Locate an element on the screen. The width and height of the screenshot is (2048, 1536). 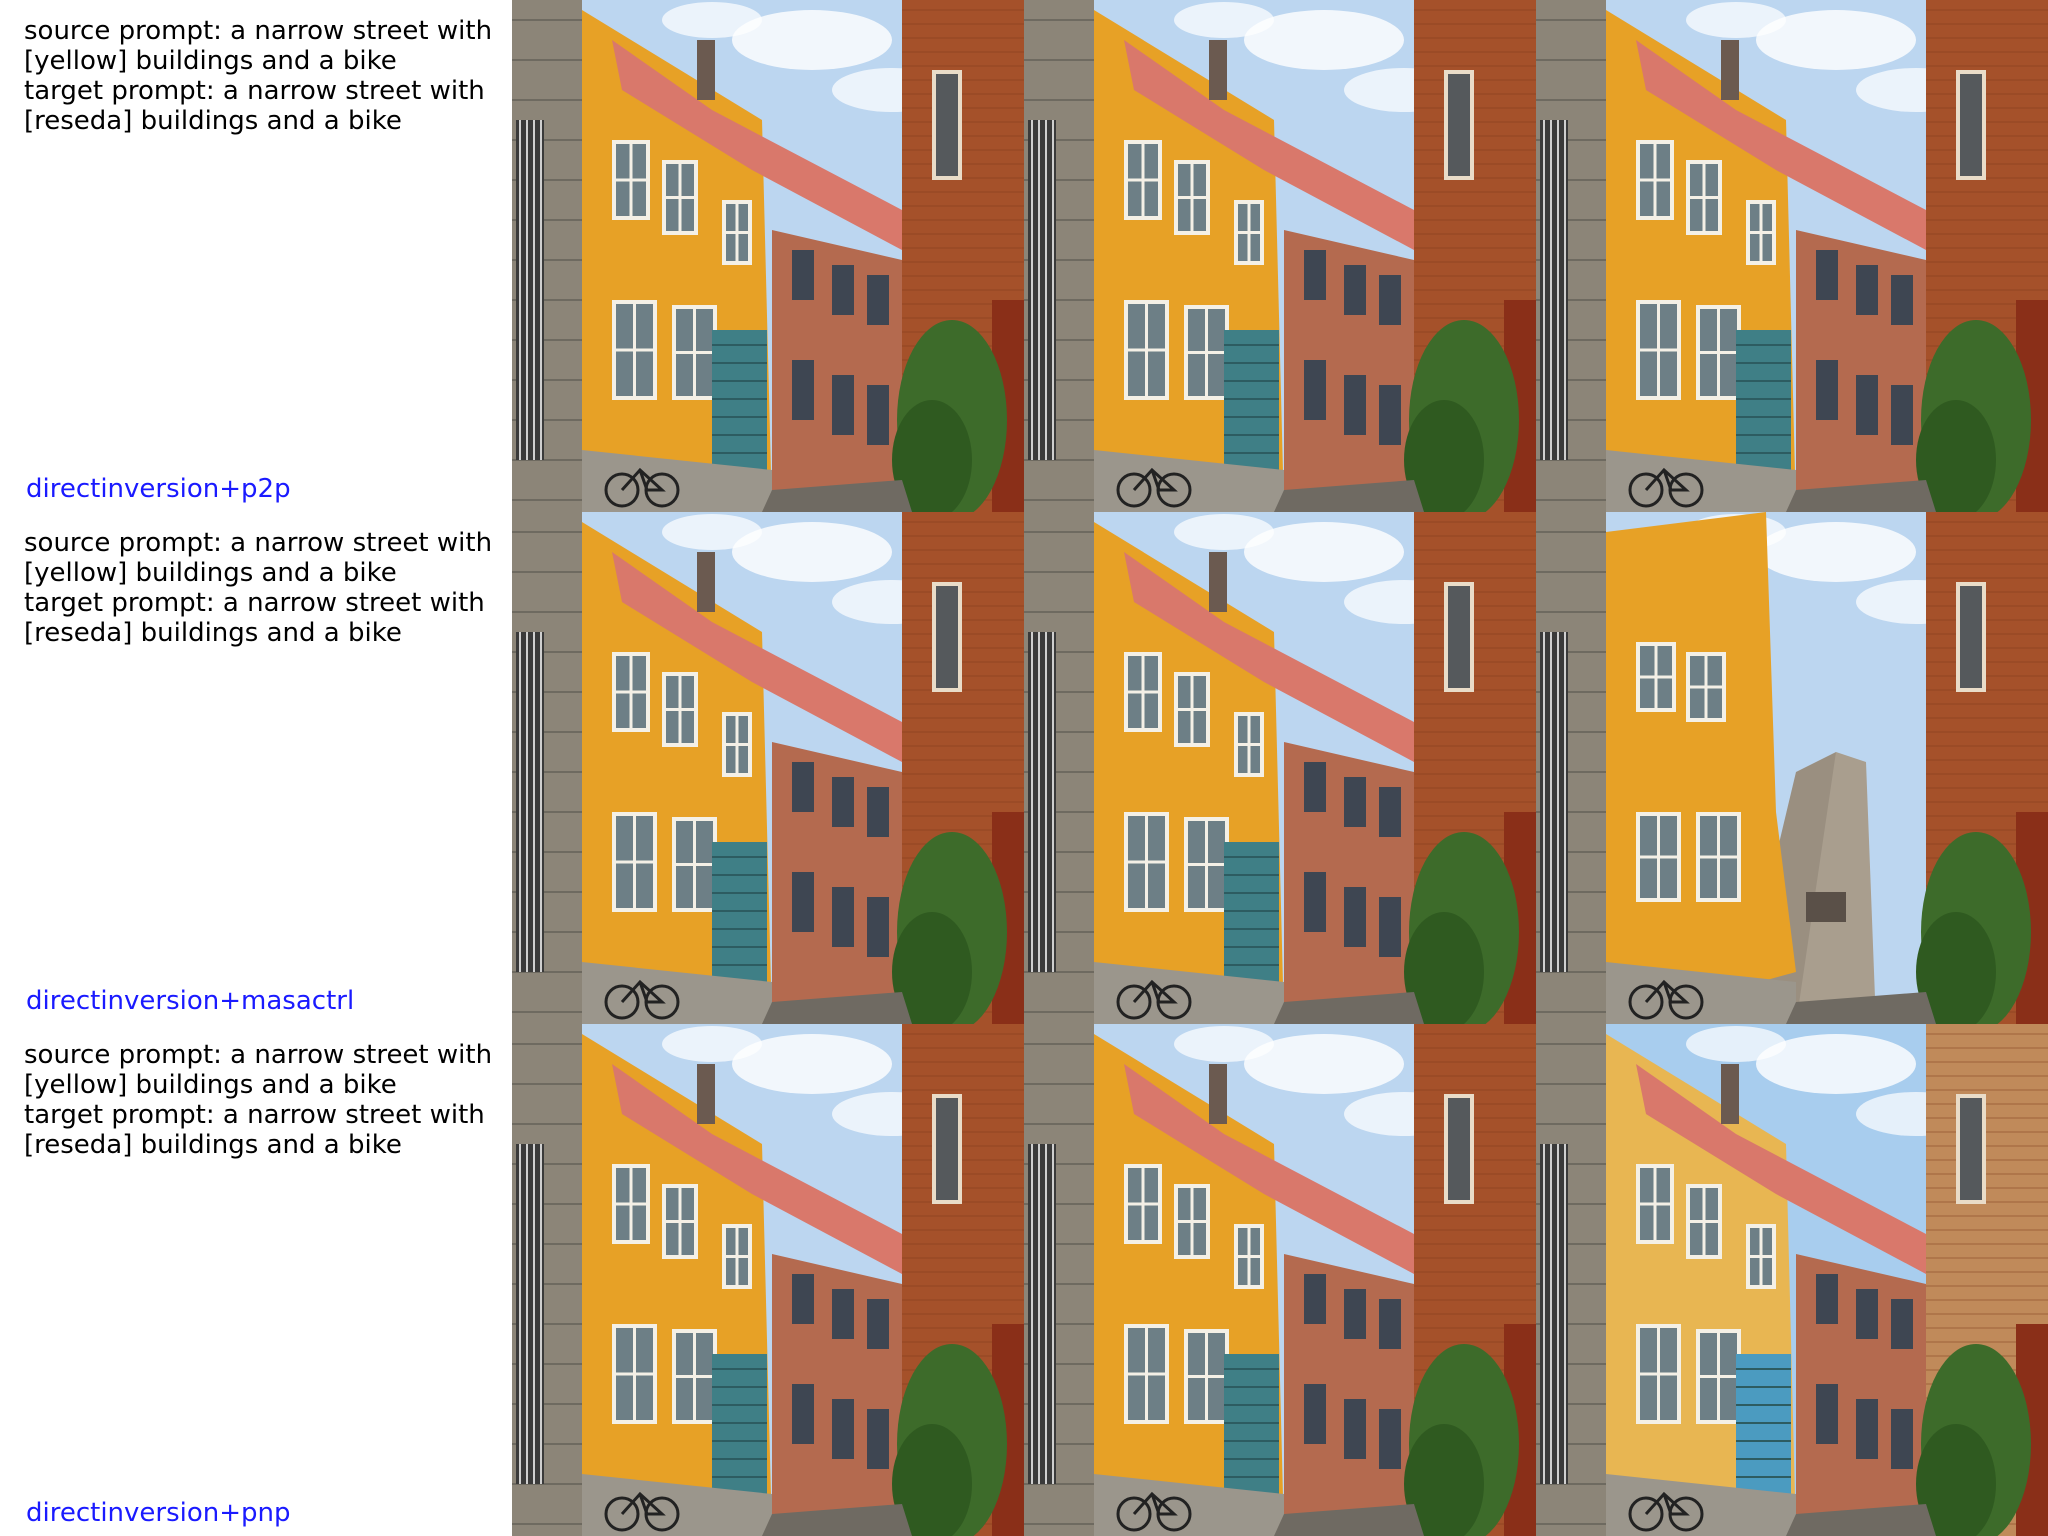
method-label: directinversion+masactrl is located at coordinates (190, 1001).